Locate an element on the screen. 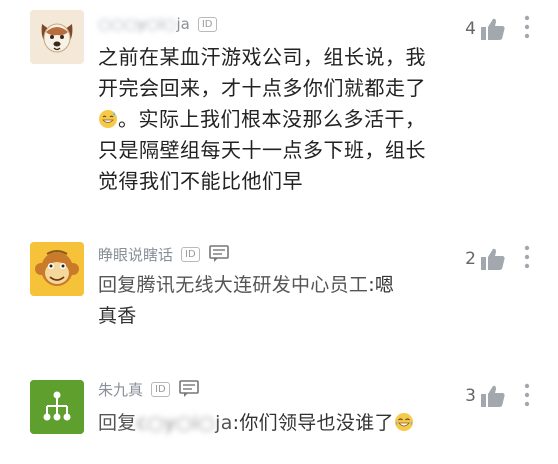 The height and width of the screenshot is (464, 558). reply-line: 回复腾讯无线大连研发中心员工:嗯 is located at coordinates (263, 285).